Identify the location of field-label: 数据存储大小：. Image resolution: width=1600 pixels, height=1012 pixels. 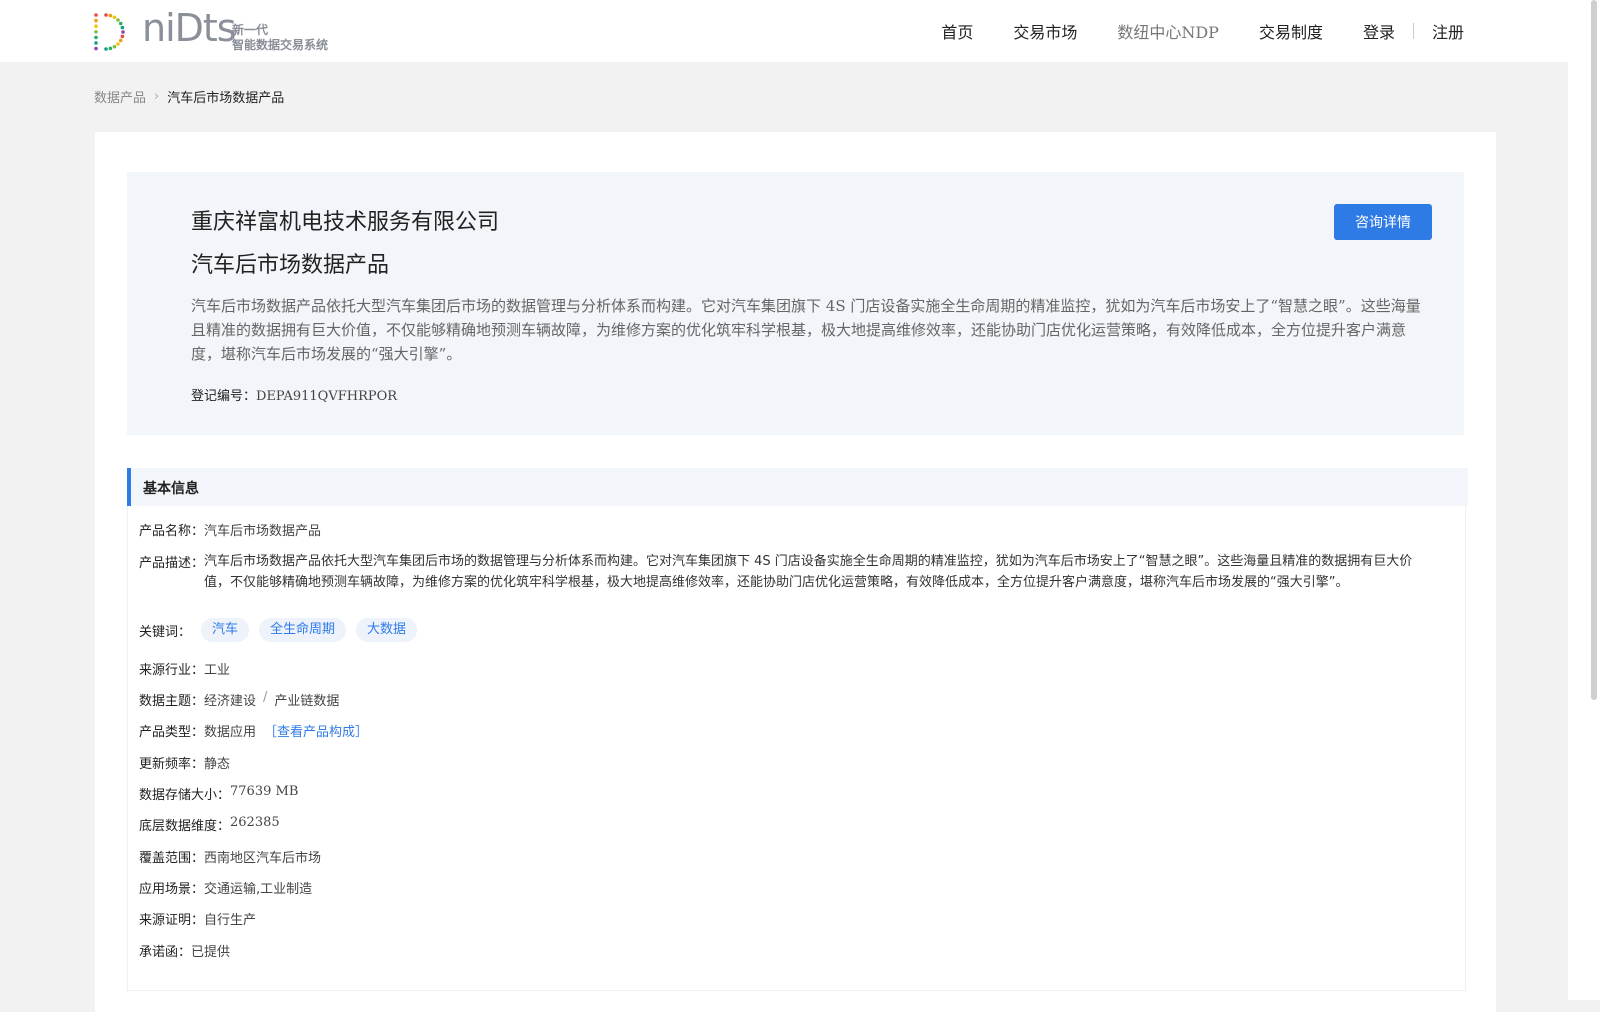
(185, 795).